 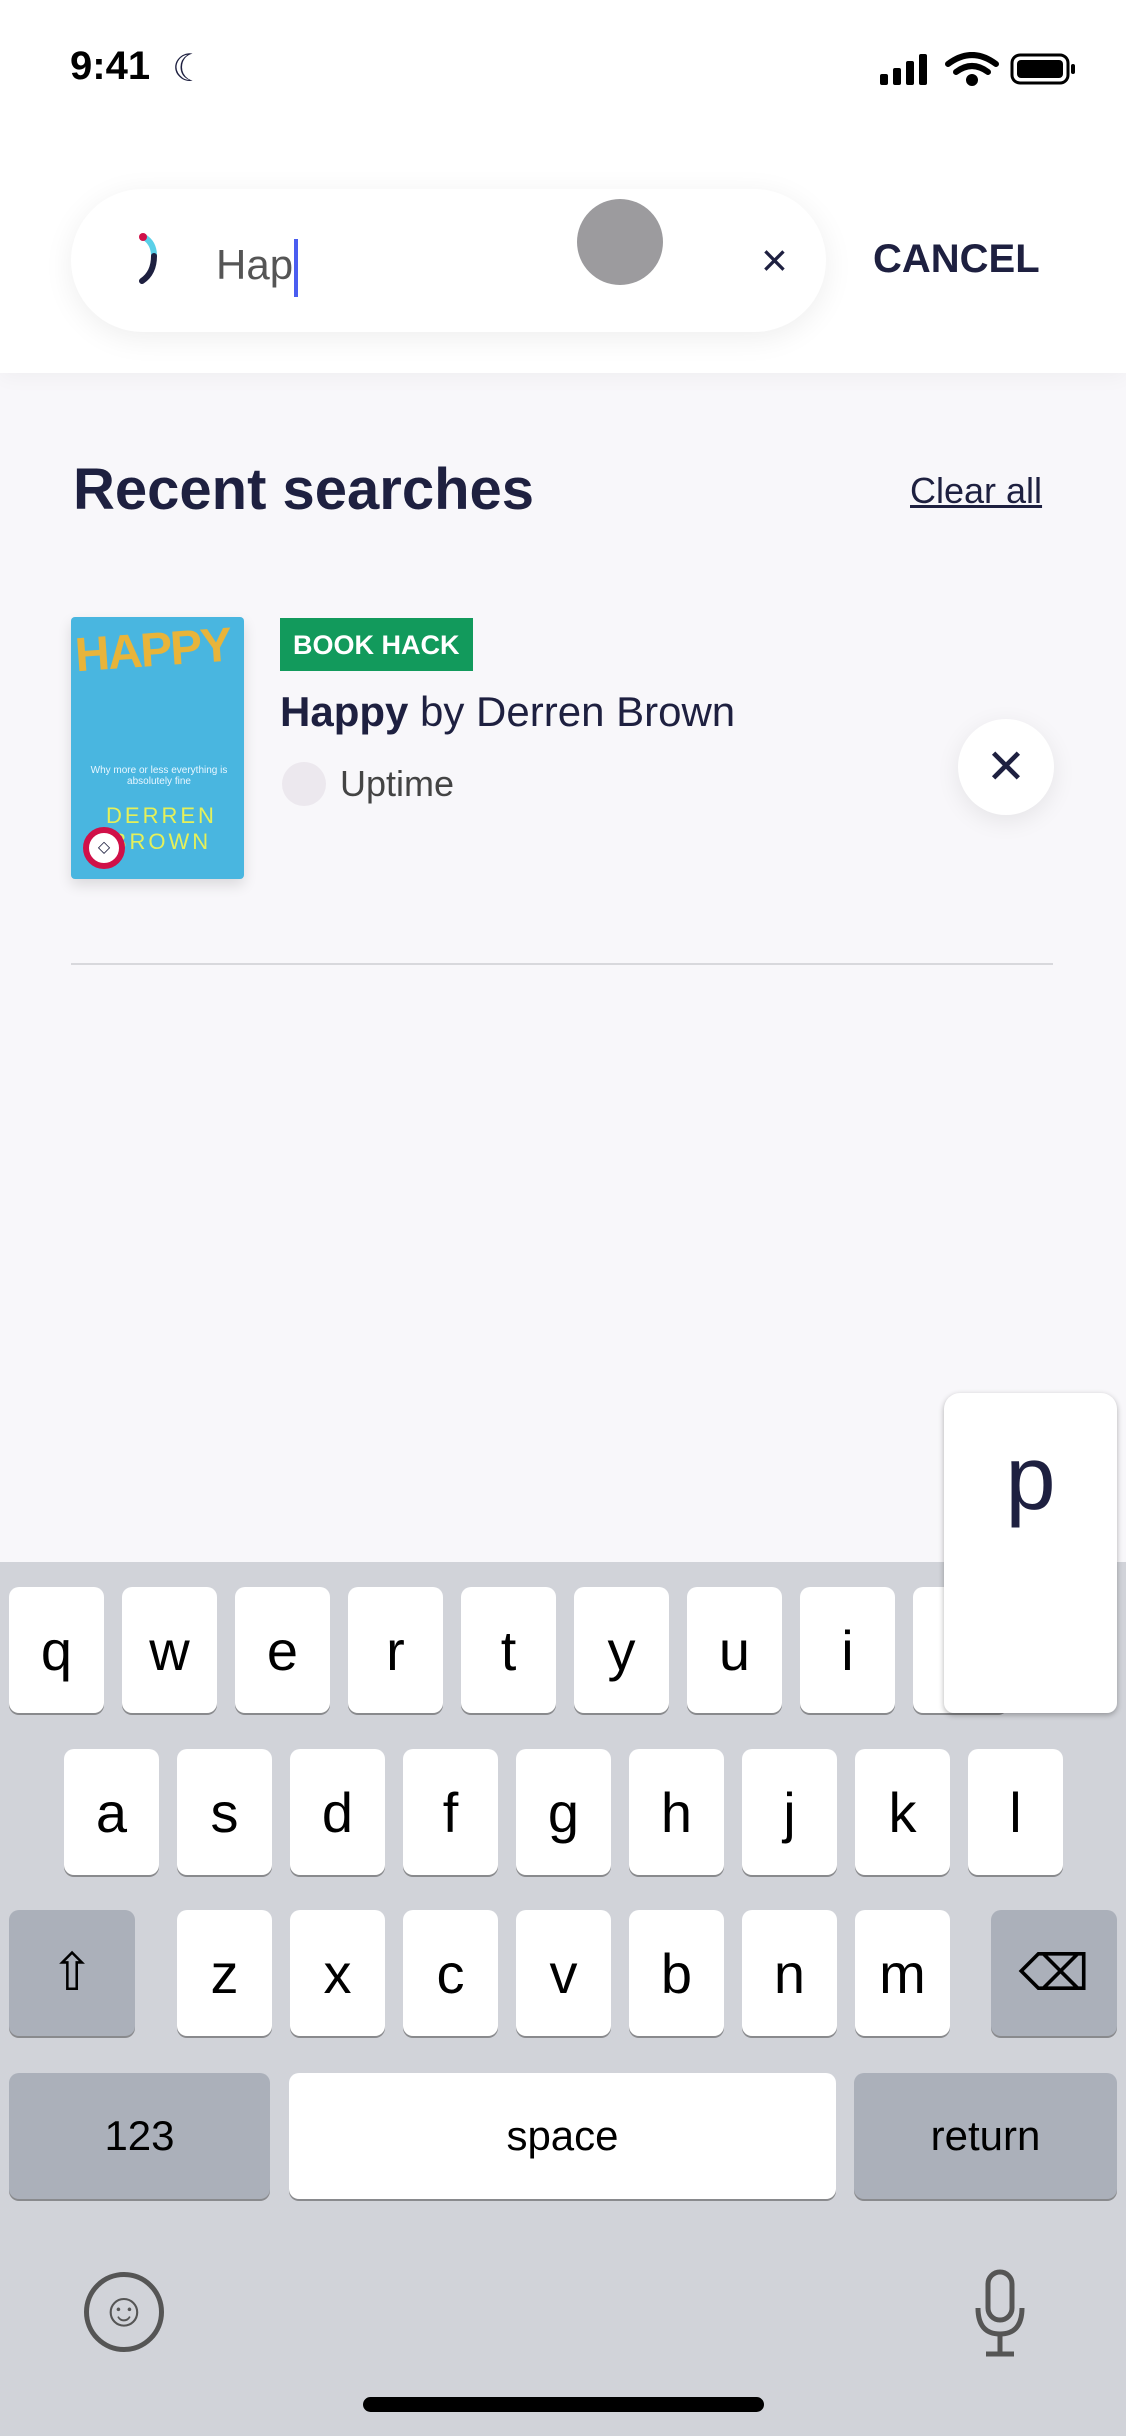 I want to click on key-z: z, so click(x=224, y=1973).